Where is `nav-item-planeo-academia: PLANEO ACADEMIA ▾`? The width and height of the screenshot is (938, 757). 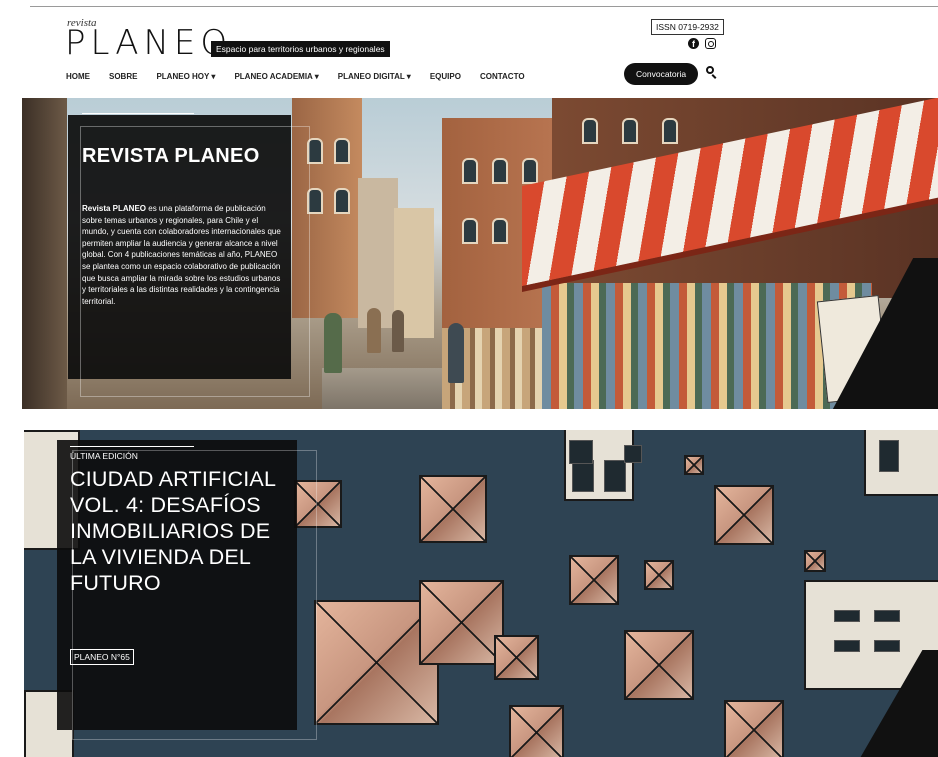
nav-item-planeo-academia: PLANEO ACADEMIA ▾ is located at coordinates (276, 76).